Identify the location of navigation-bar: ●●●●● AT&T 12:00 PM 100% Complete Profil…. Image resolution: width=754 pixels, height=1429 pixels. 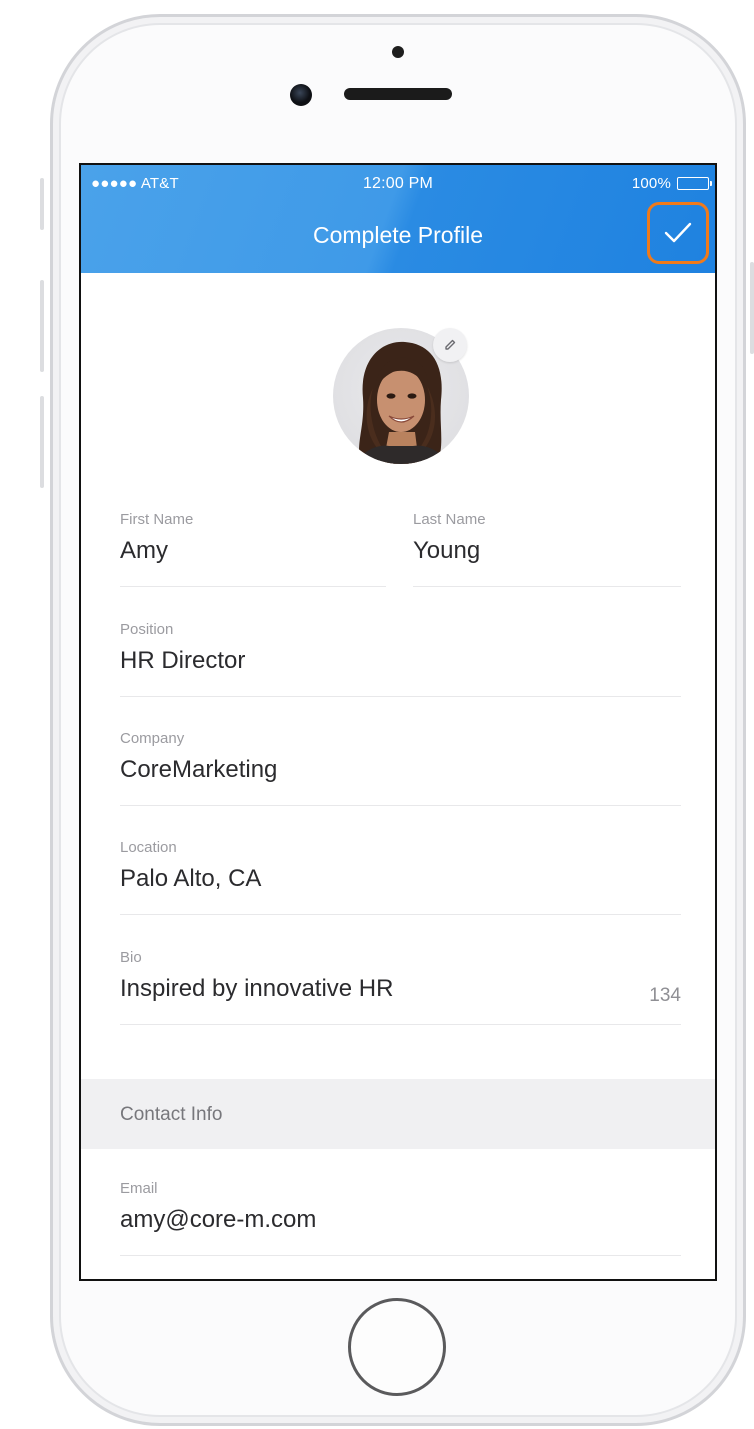
(398, 219).